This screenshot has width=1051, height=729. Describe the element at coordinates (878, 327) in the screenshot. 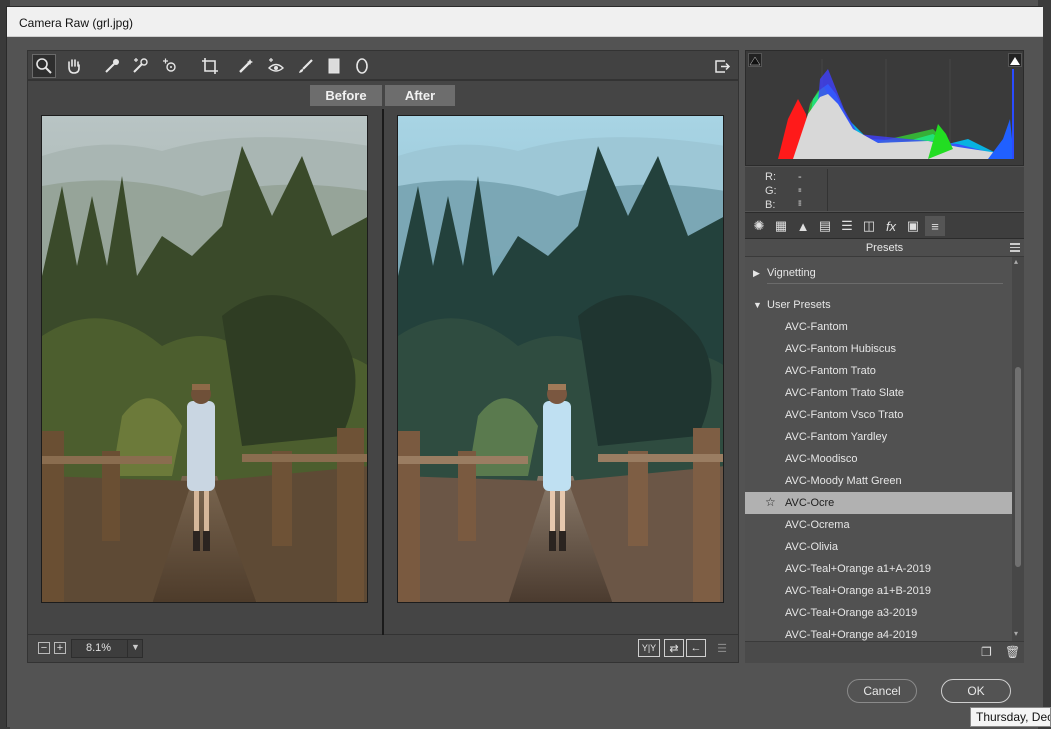

I see `preset-item: AVC-Fantom` at that location.